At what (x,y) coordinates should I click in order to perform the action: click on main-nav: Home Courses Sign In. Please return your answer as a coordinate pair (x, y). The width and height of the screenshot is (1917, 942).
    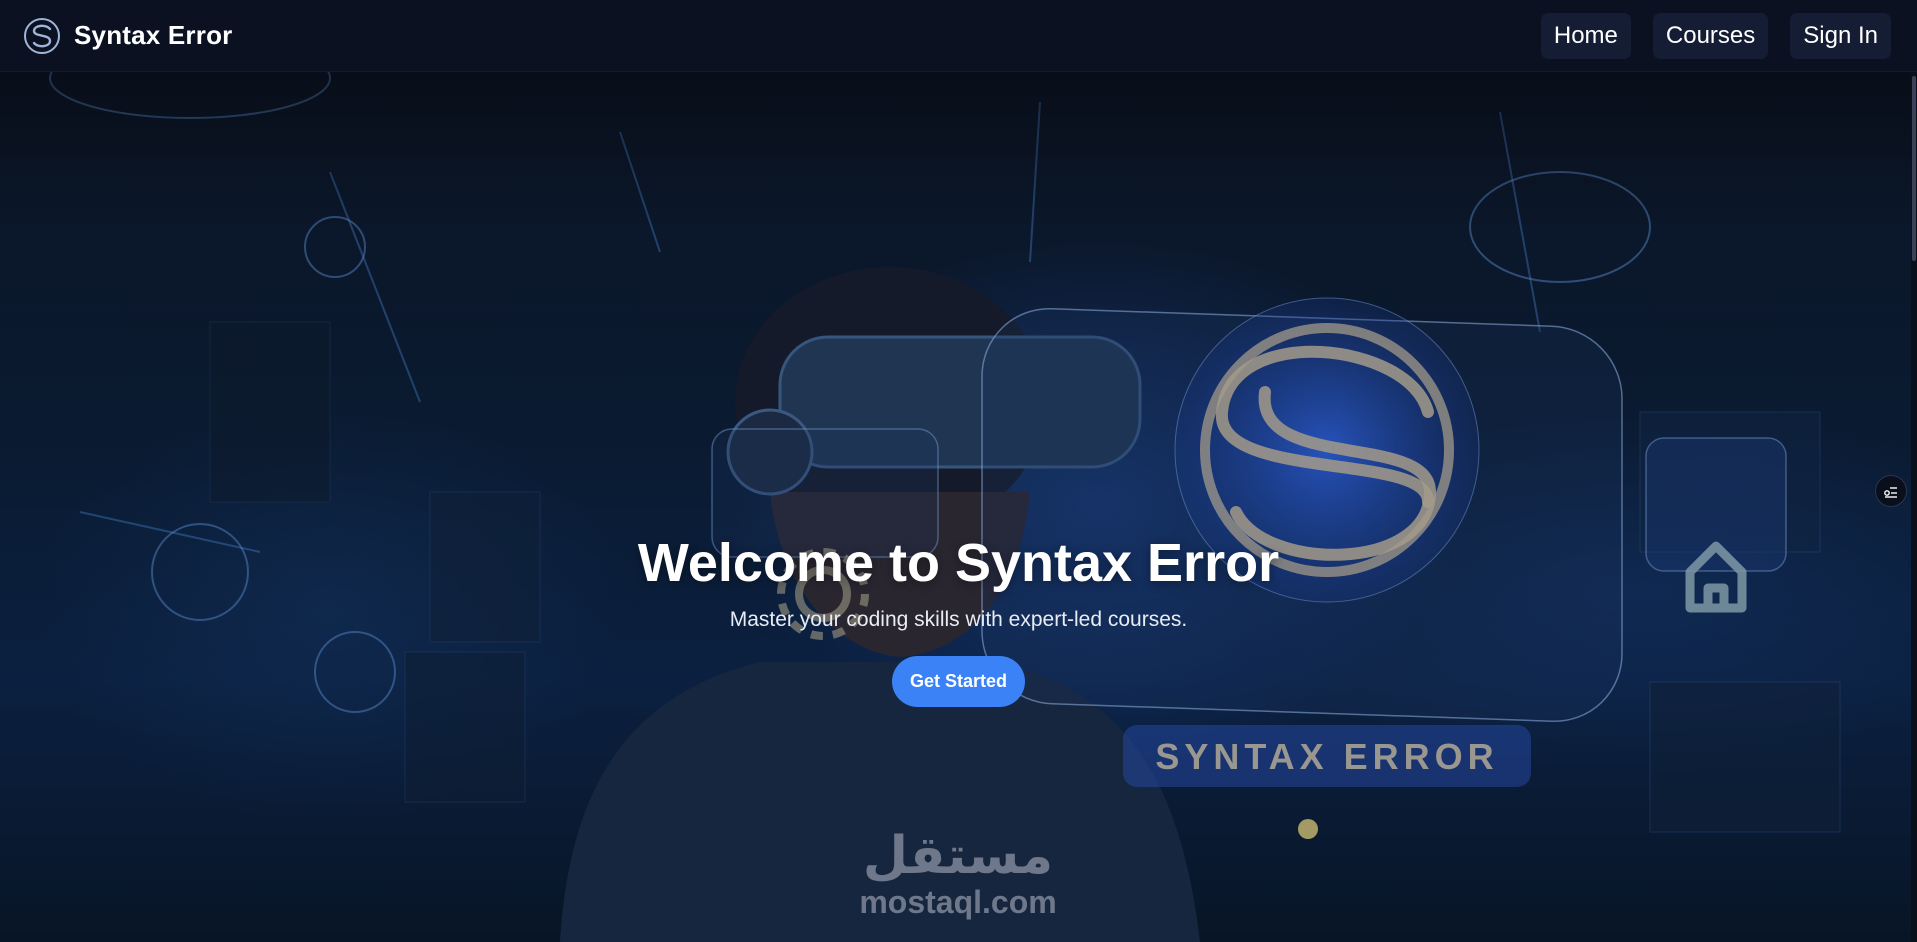
    Looking at the image, I should click on (1715, 35).